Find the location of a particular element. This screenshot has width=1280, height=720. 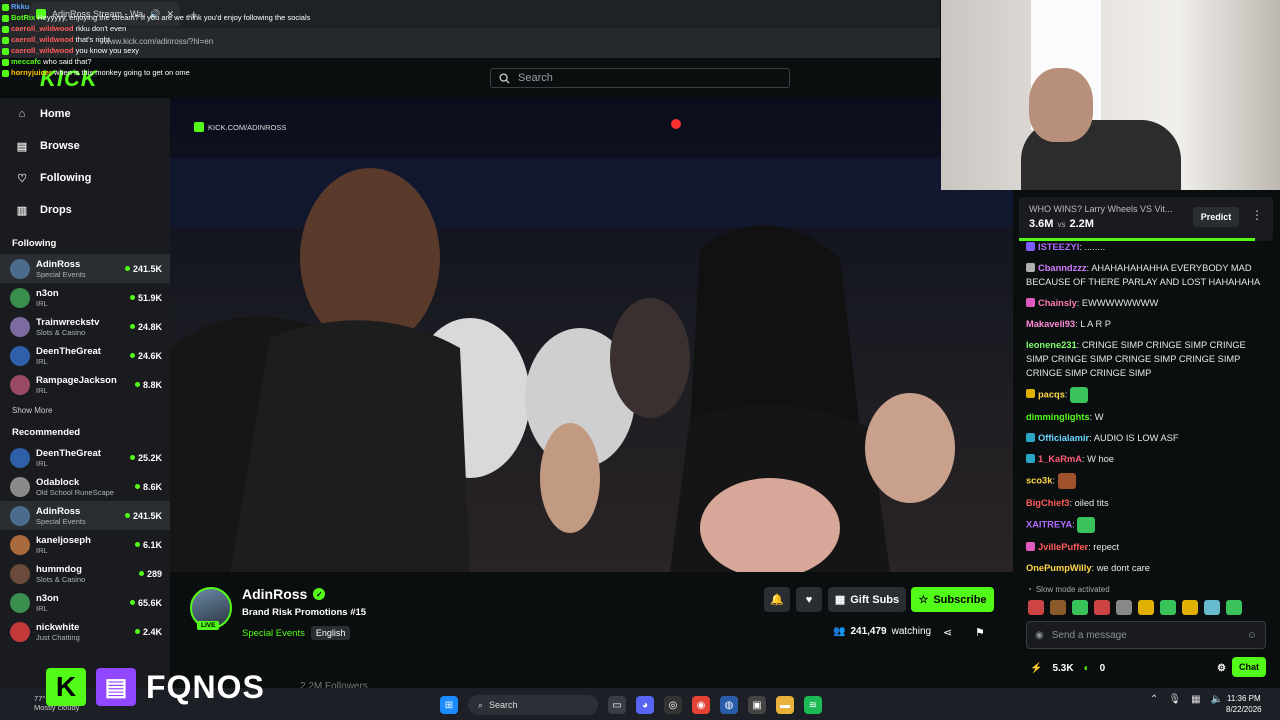

viewer-count-value: 241,479 is located at coordinates (868, 631).